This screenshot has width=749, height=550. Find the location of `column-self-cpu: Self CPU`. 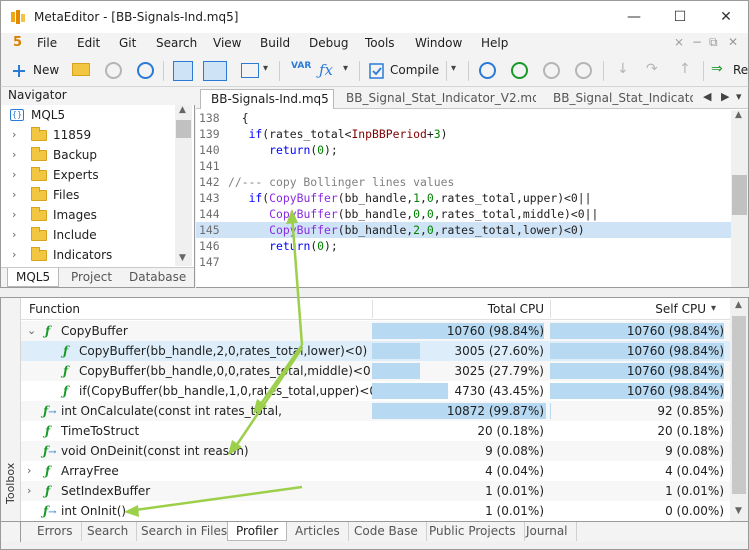

column-self-cpu: Self CPU is located at coordinates (628, 309).